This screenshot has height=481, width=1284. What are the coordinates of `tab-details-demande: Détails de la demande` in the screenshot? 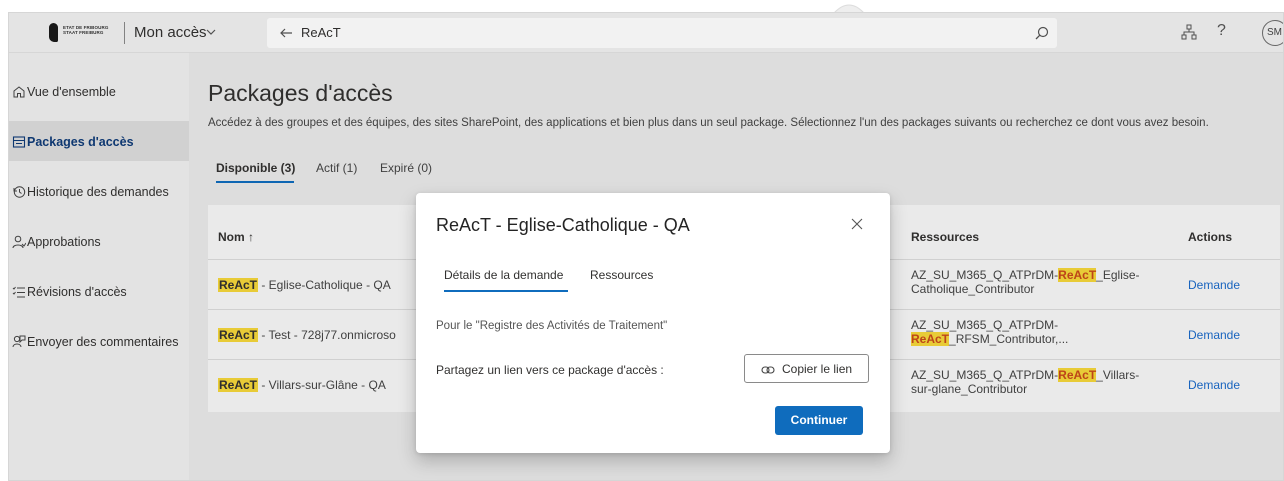 It's located at (503, 275).